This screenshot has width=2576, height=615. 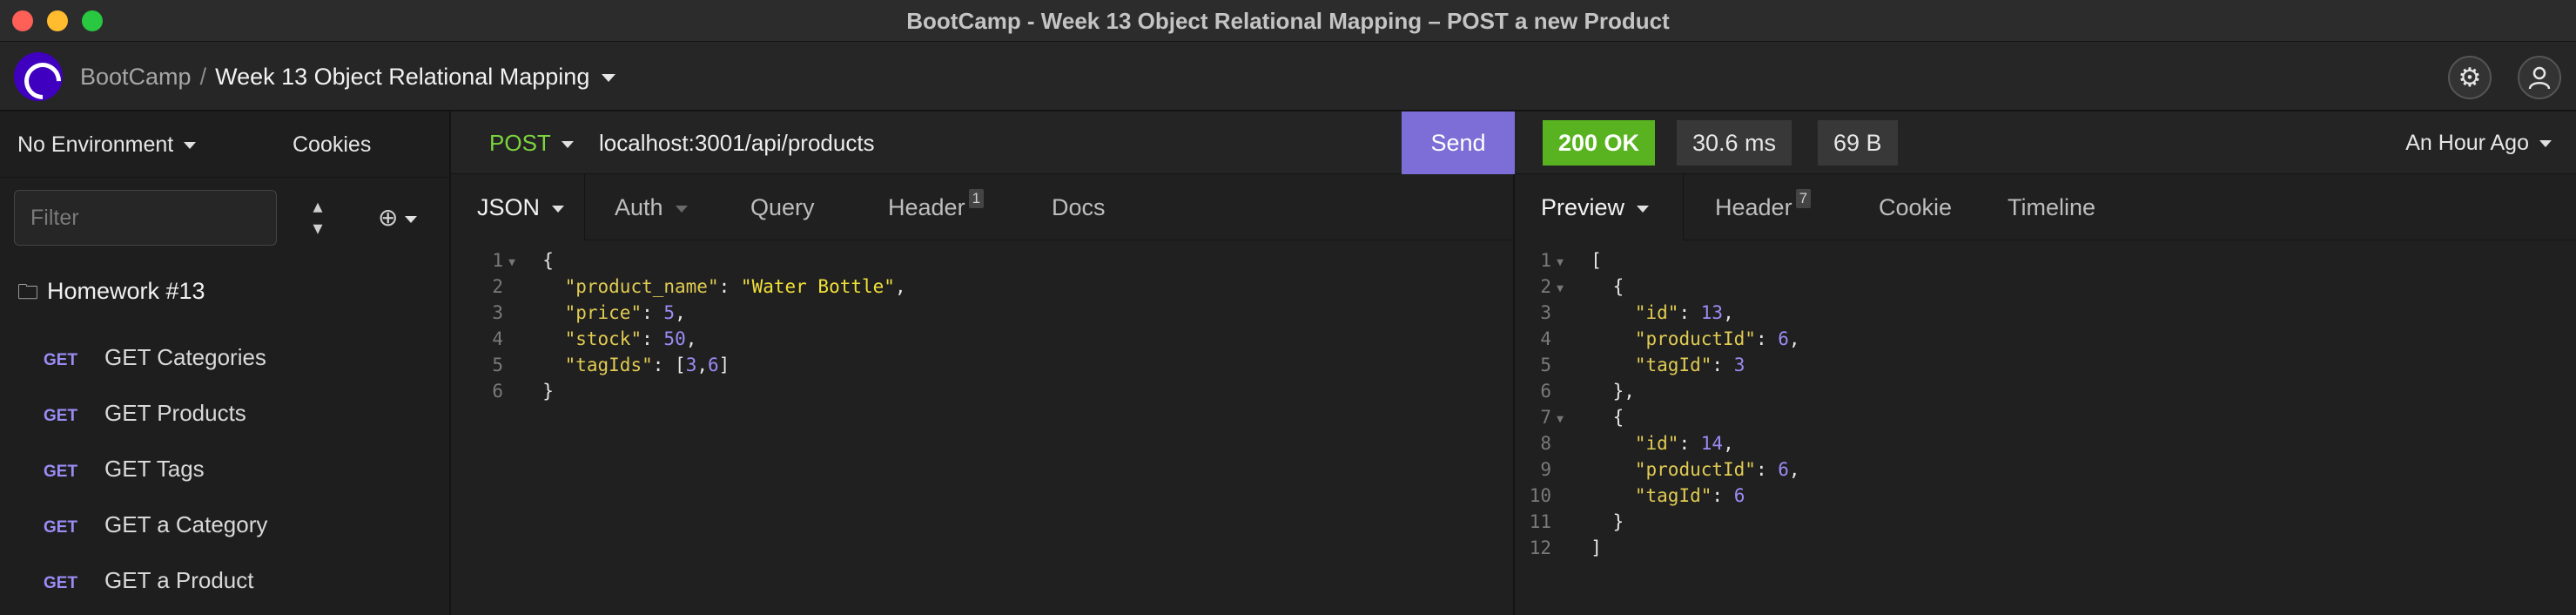 What do you see at coordinates (179, 580) in the screenshot?
I see `request-name: GET a Product` at bounding box center [179, 580].